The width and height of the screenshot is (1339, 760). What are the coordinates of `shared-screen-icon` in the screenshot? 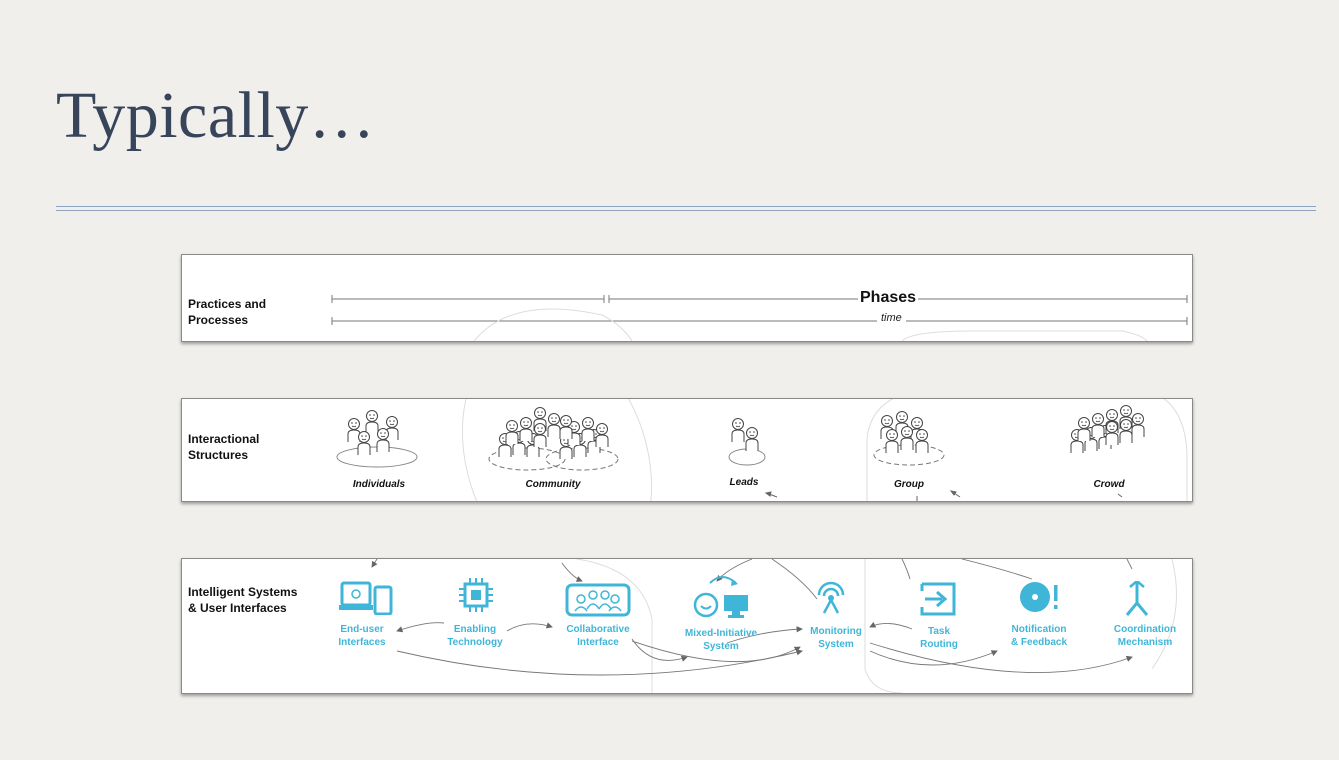 It's located at (598, 600).